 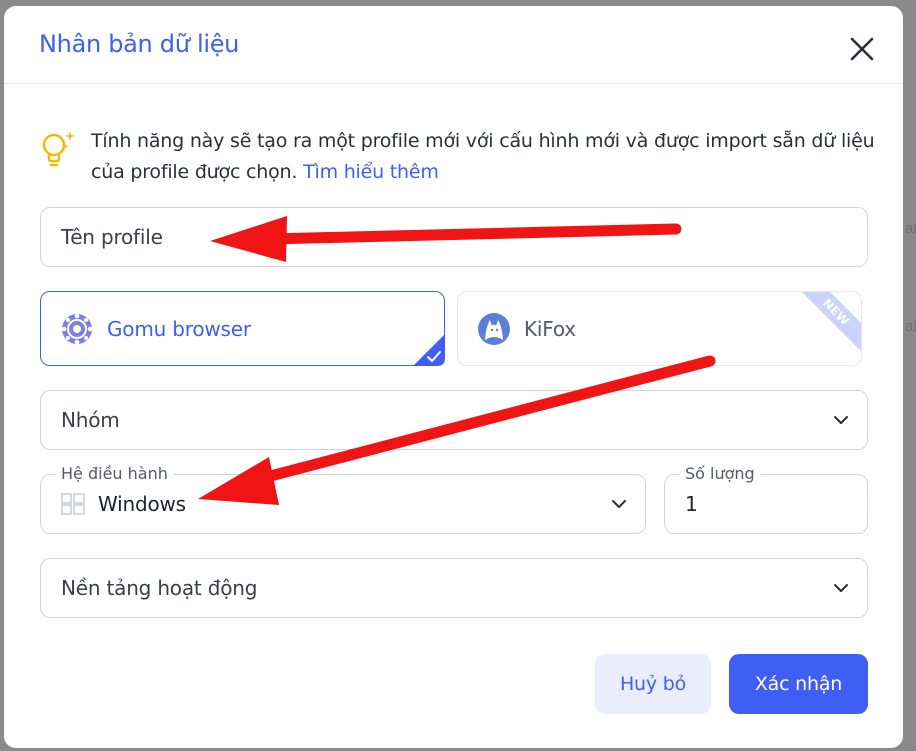 I want to click on dialog-title: Nhân bản dữ liệu, so click(x=139, y=44).